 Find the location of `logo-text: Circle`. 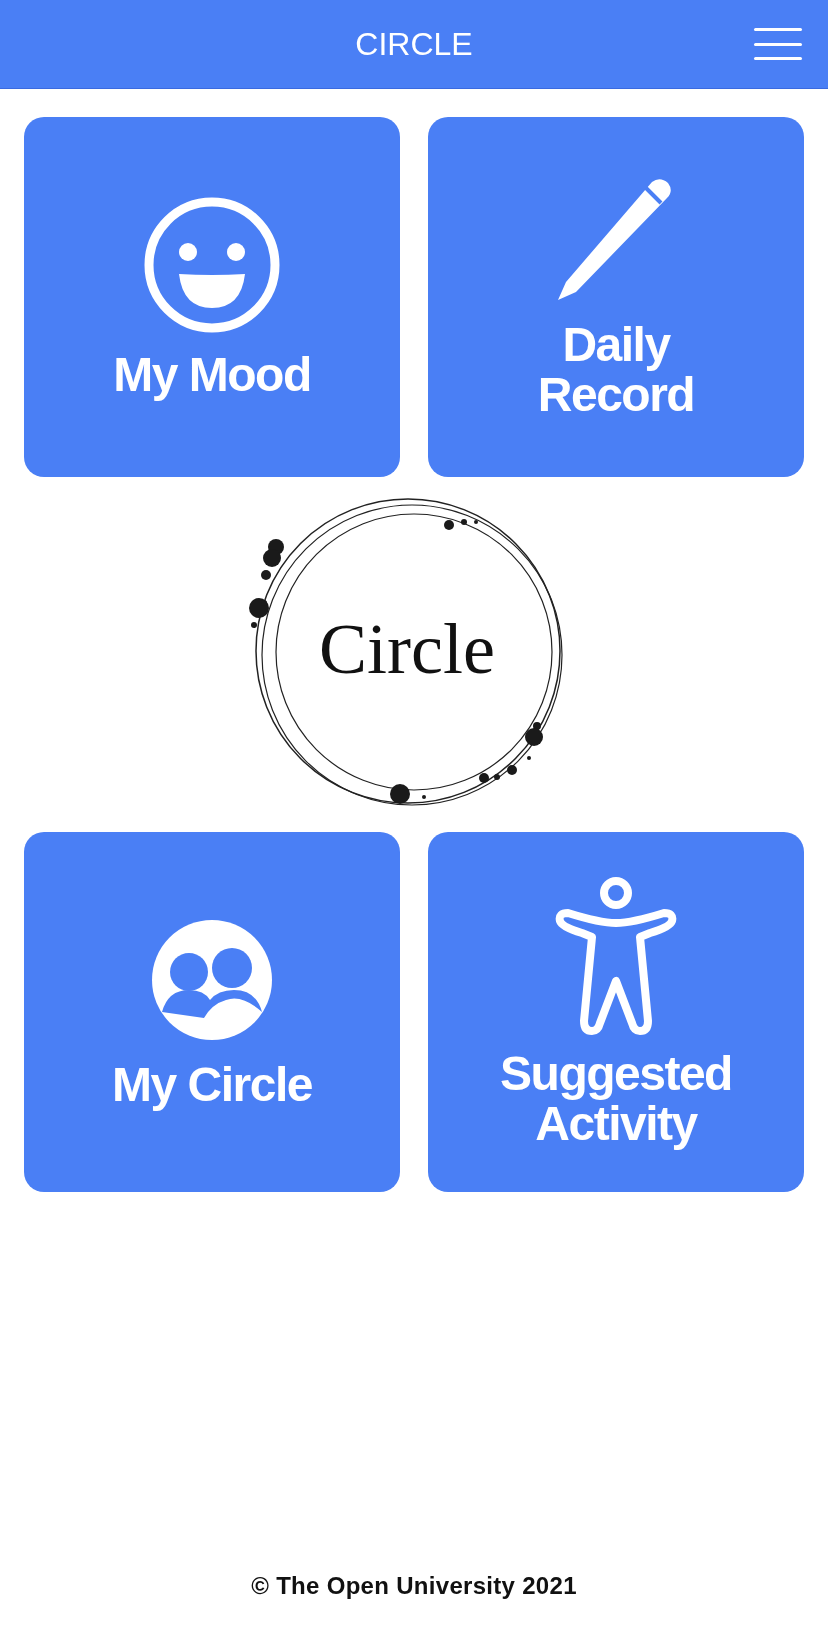

logo-text: Circle is located at coordinates (407, 648).